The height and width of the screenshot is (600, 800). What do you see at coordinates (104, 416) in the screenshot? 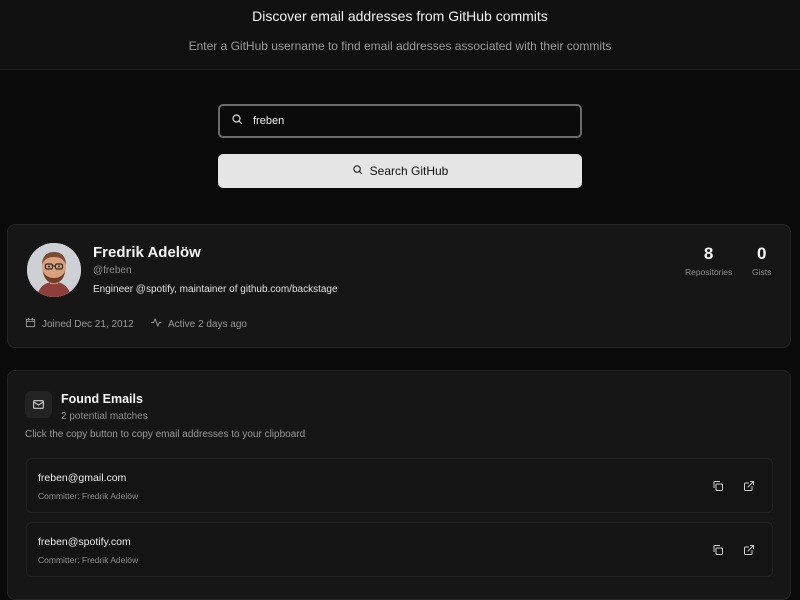
I see `matches-count: 2 potential matches` at bounding box center [104, 416].